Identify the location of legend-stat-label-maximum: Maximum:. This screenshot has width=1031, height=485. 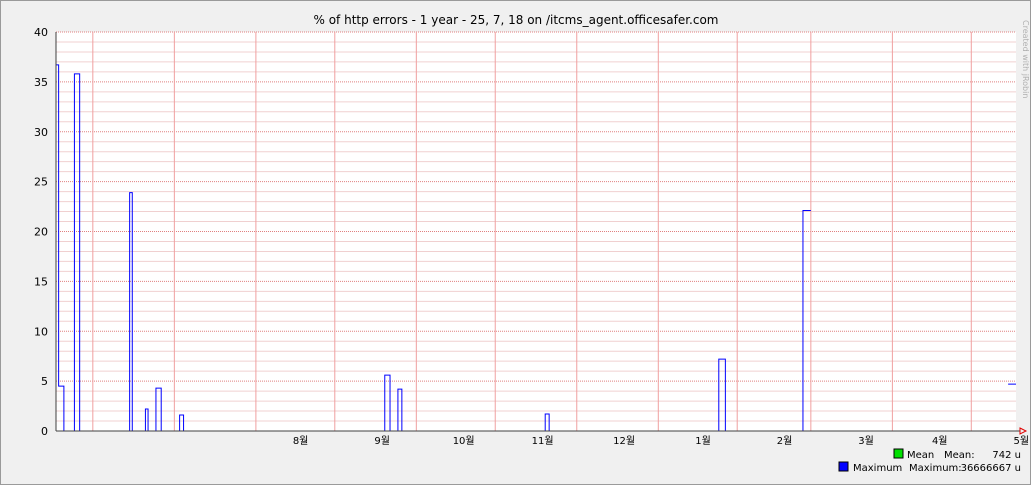
(935, 468).